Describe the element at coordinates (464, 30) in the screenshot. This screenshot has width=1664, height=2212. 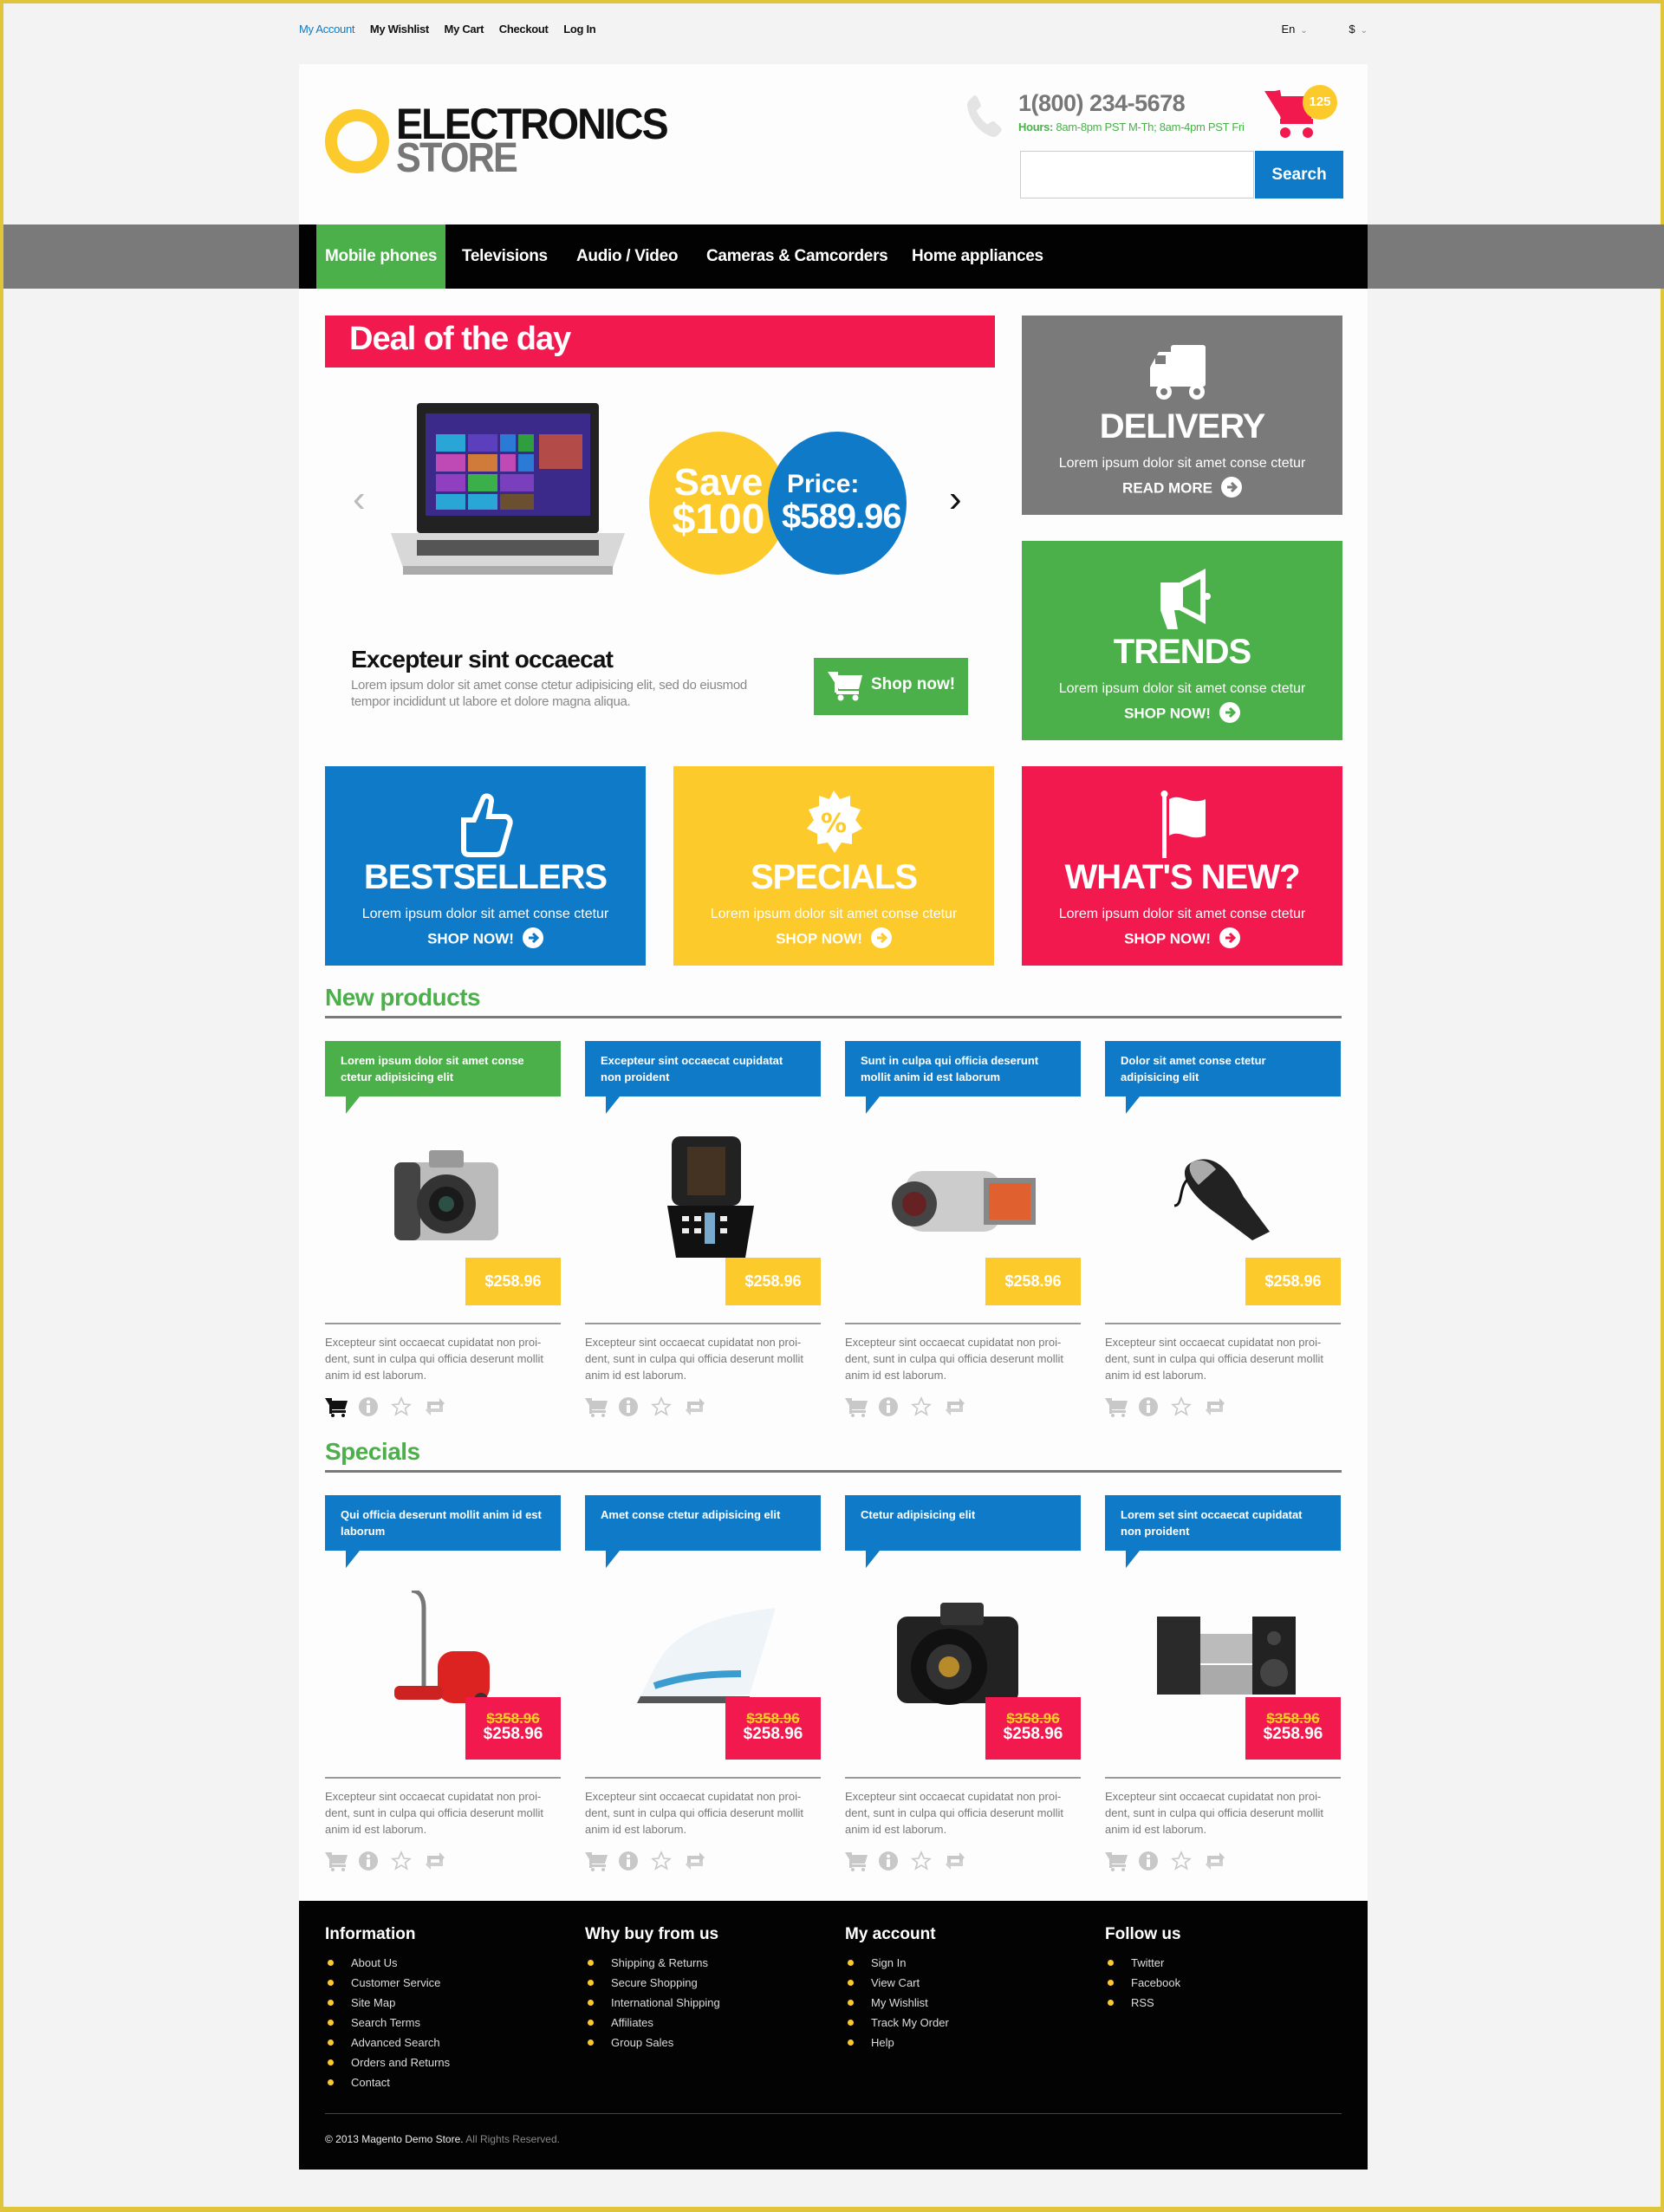
I see `top-link-my-cart: My Cart` at that location.